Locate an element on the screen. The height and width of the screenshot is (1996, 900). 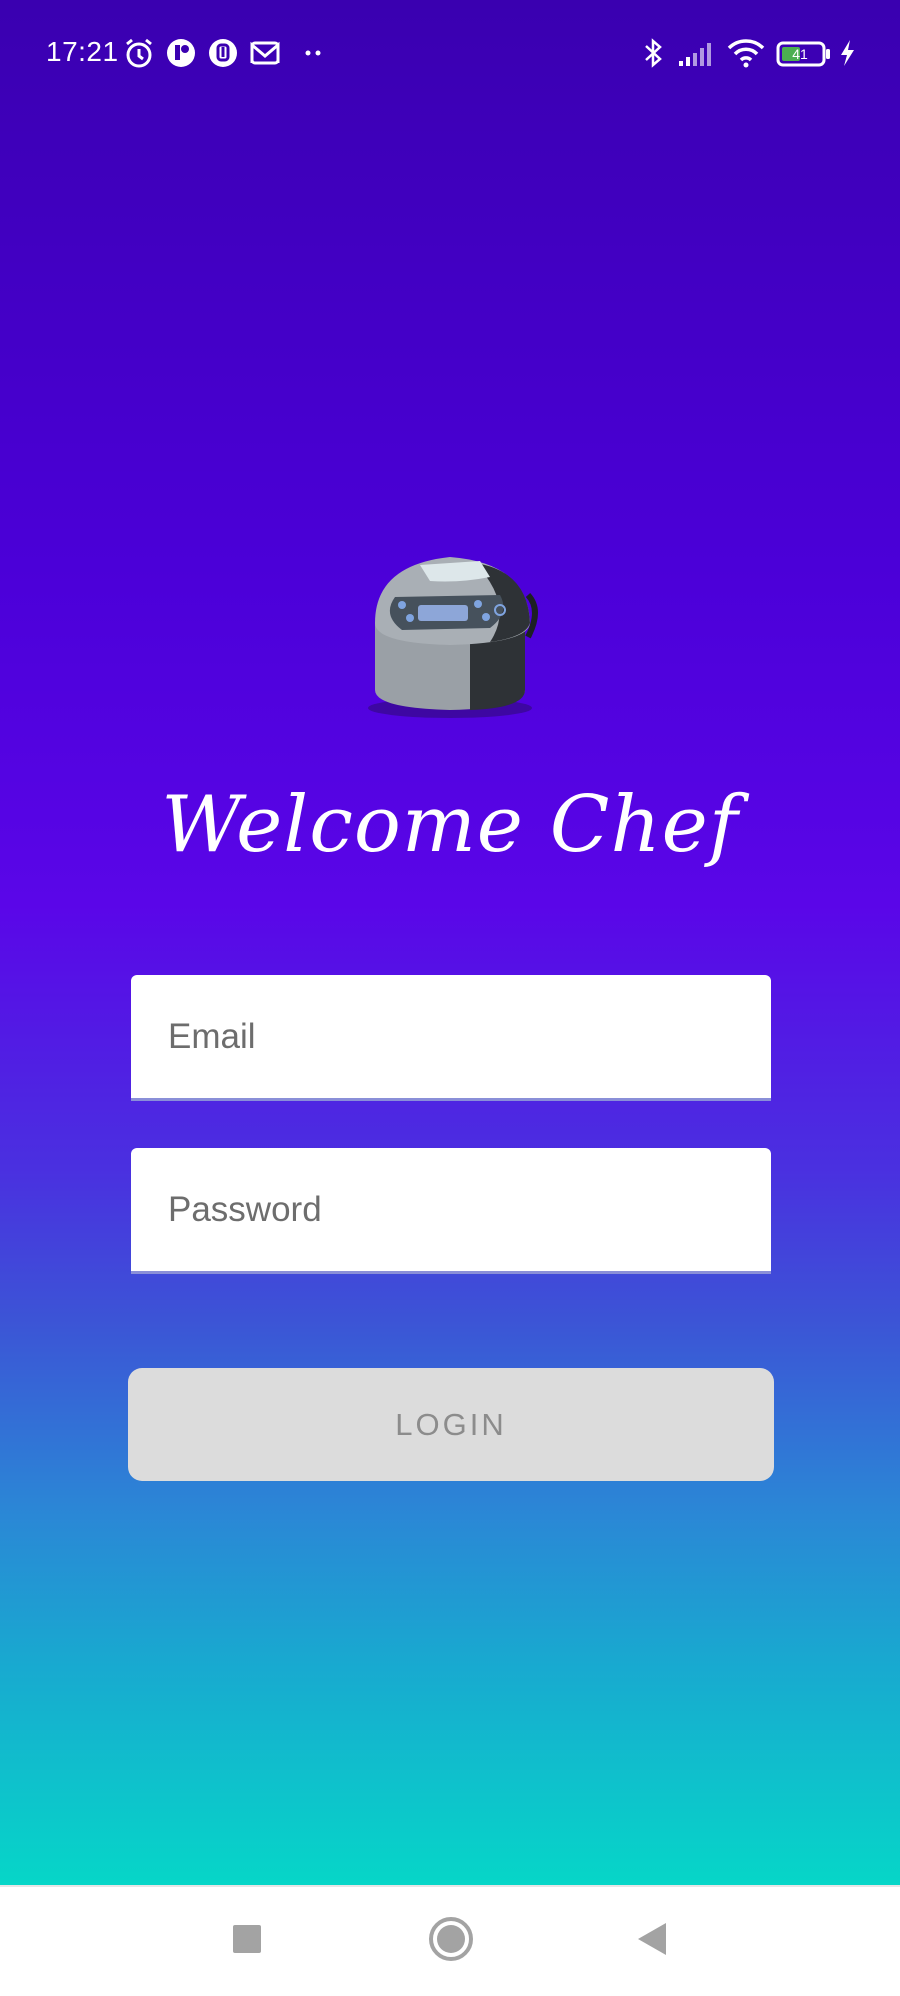
recents-square-icon is located at coordinates (247, 1939).